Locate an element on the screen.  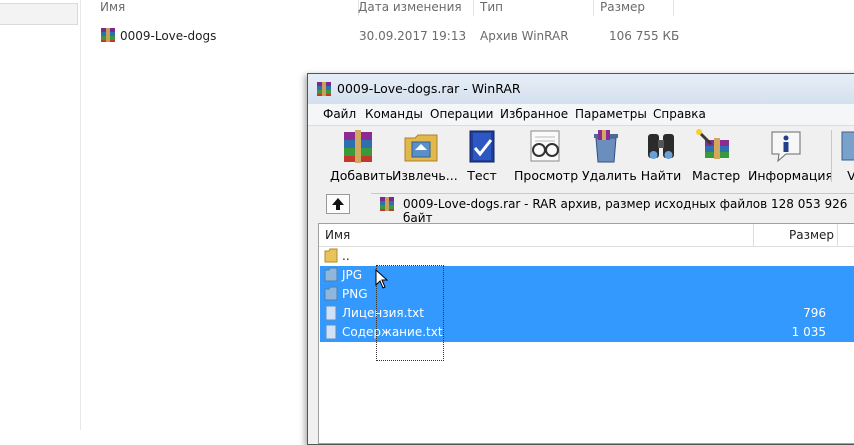
col-size-header: Размер is located at coordinates (811, 235).